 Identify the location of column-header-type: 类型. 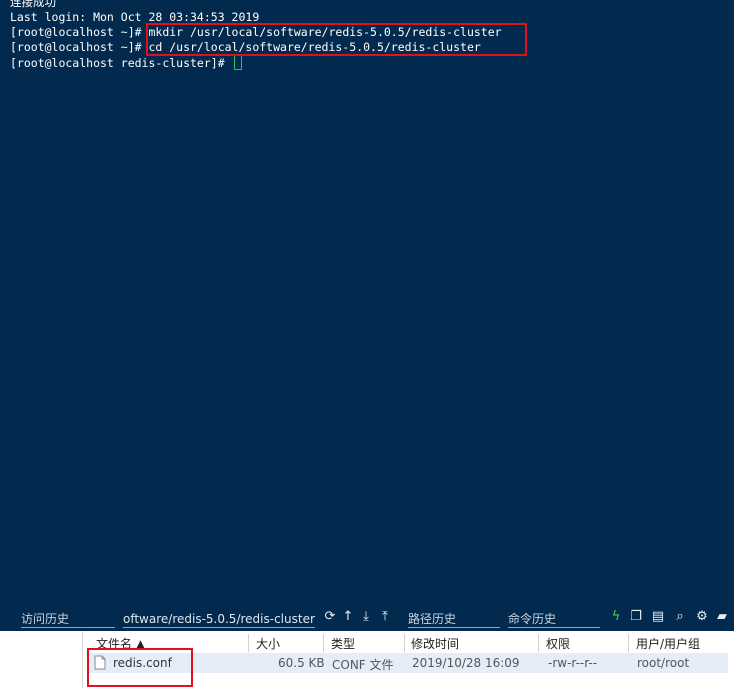
(343, 643).